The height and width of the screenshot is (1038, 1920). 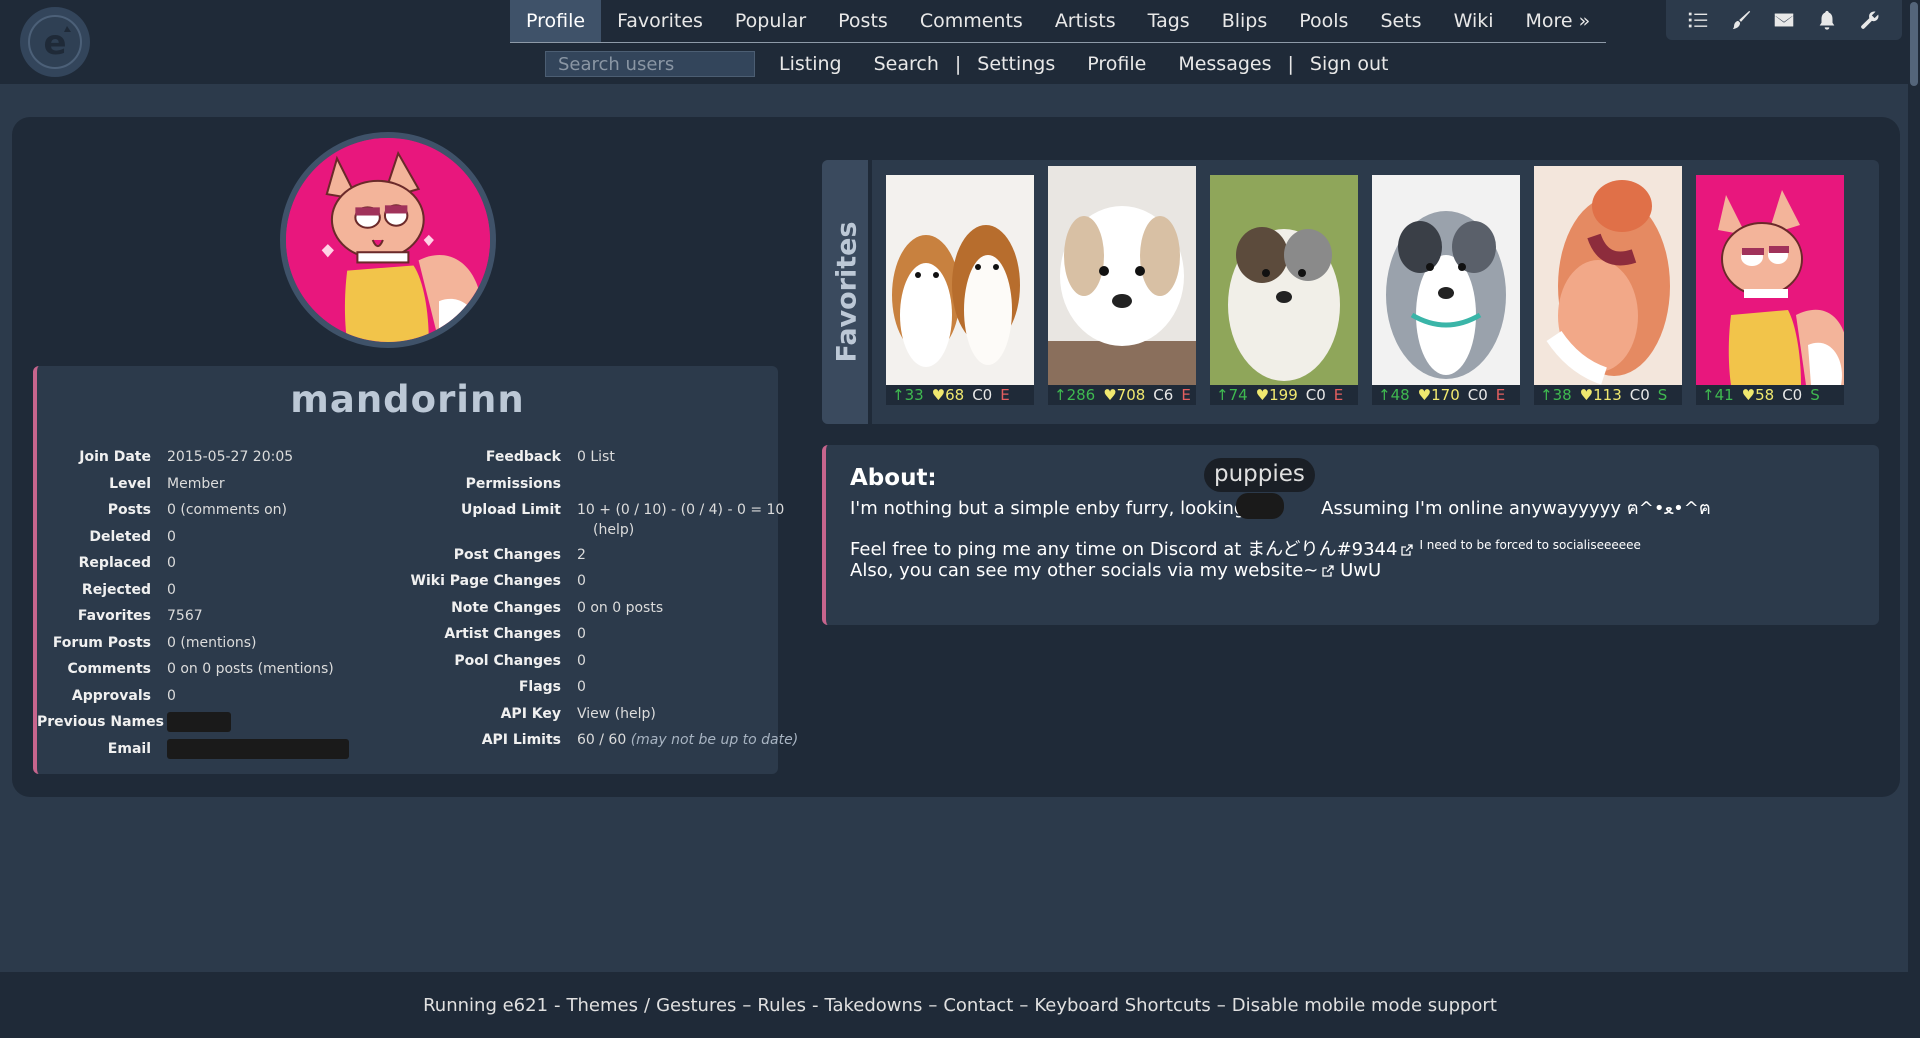 What do you see at coordinates (873, 1005) in the screenshot?
I see `footer-takedowns: Takedowns` at bounding box center [873, 1005].